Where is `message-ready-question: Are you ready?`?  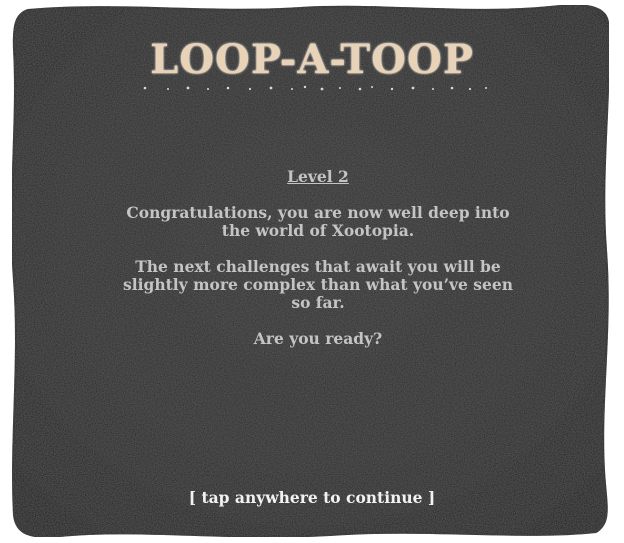 message-ready-question: Are you ready? is located at coordinates (318, 338).